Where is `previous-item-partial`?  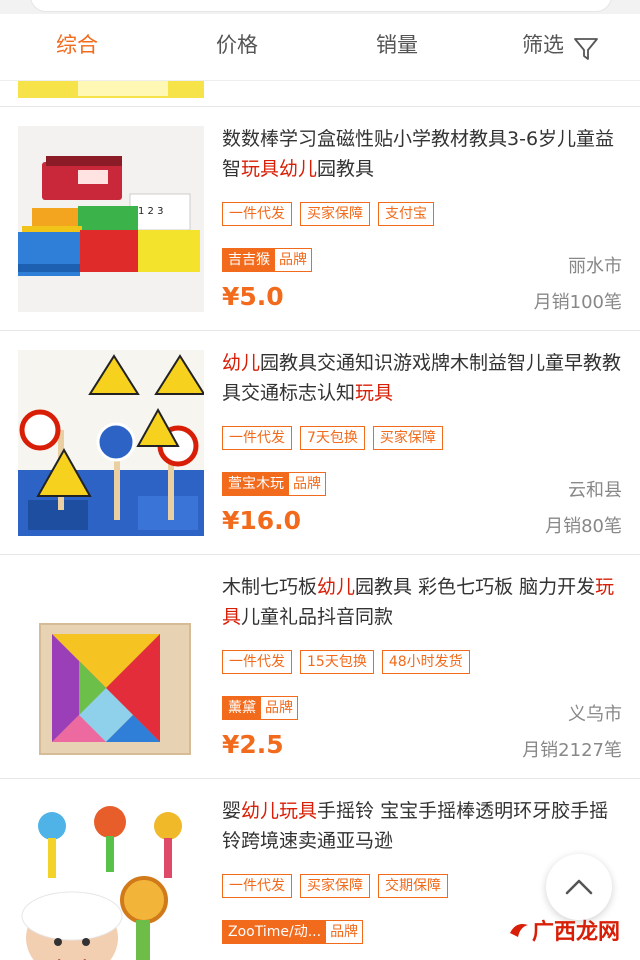
previous-item-partial is located at coordinates (320, 93).